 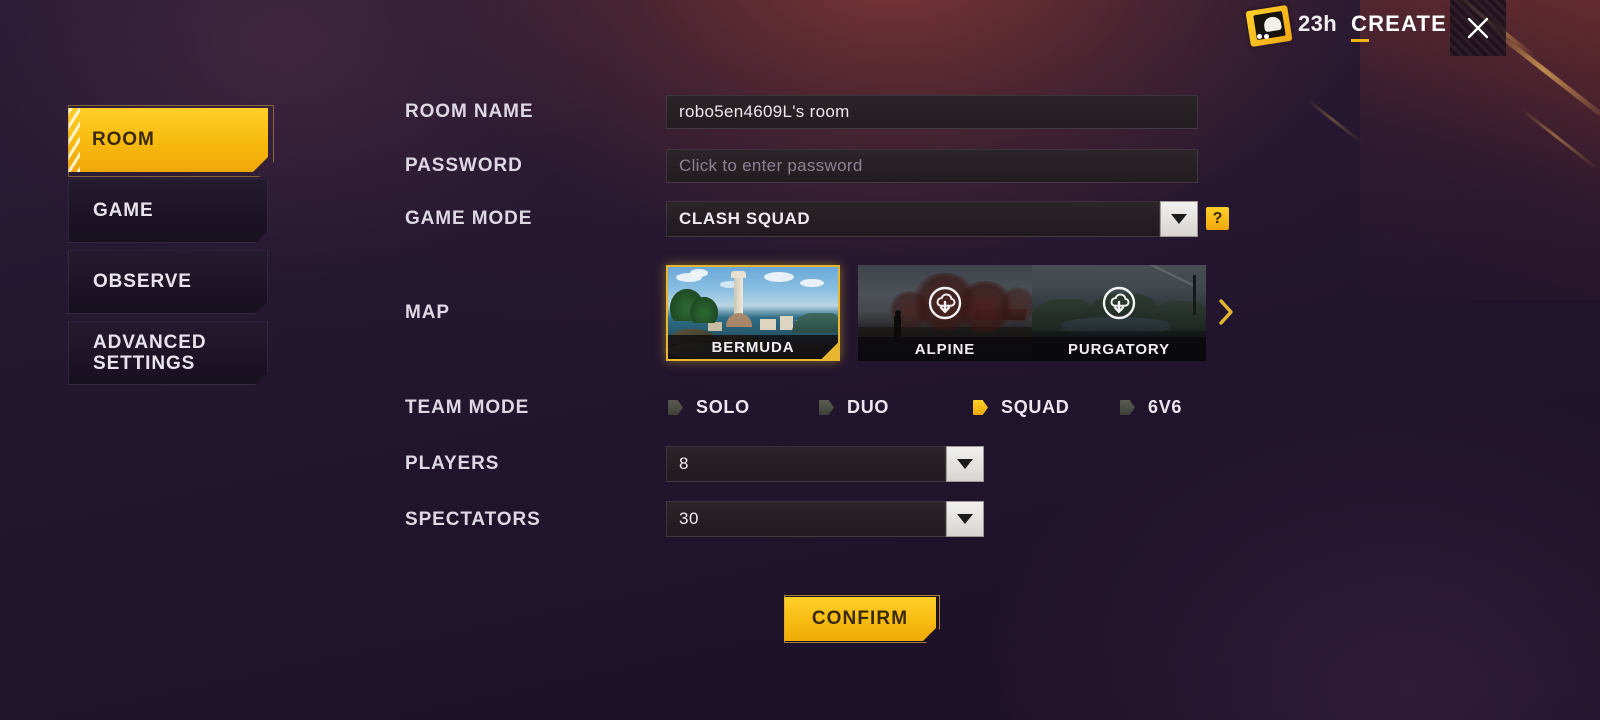 I want to click on map-card-alpine: ALPINE, so click(x=945, y=313).